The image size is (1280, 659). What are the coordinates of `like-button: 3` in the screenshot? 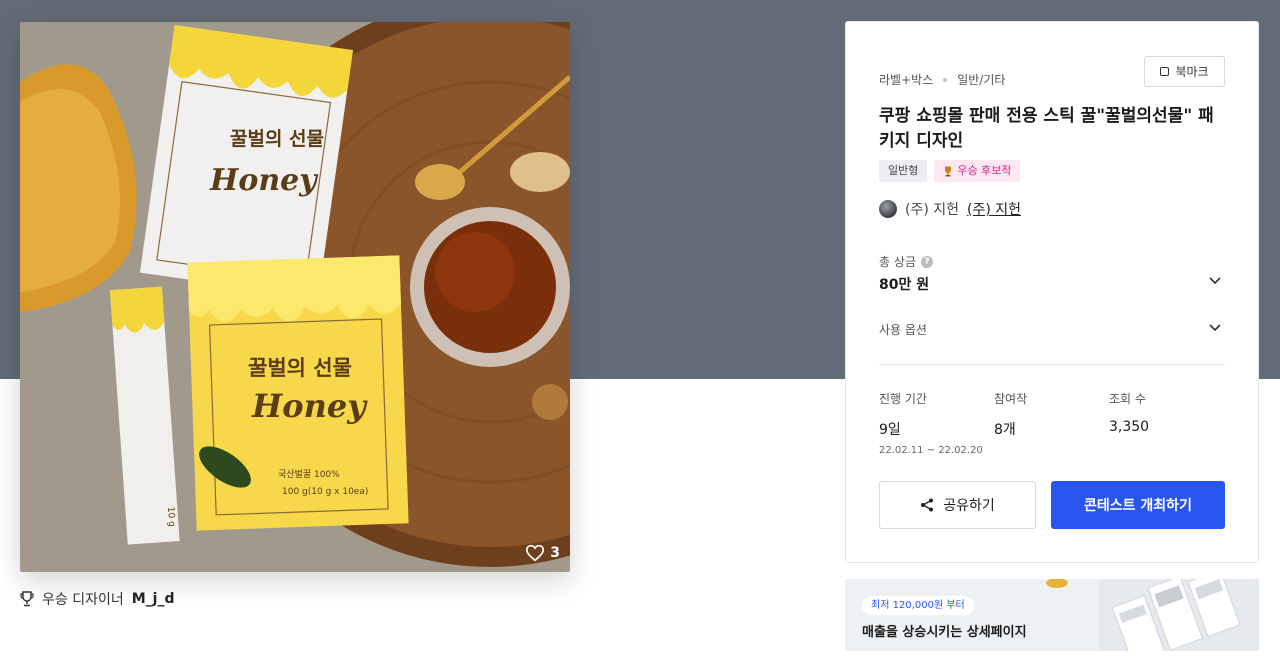 It's located at (542, 553).